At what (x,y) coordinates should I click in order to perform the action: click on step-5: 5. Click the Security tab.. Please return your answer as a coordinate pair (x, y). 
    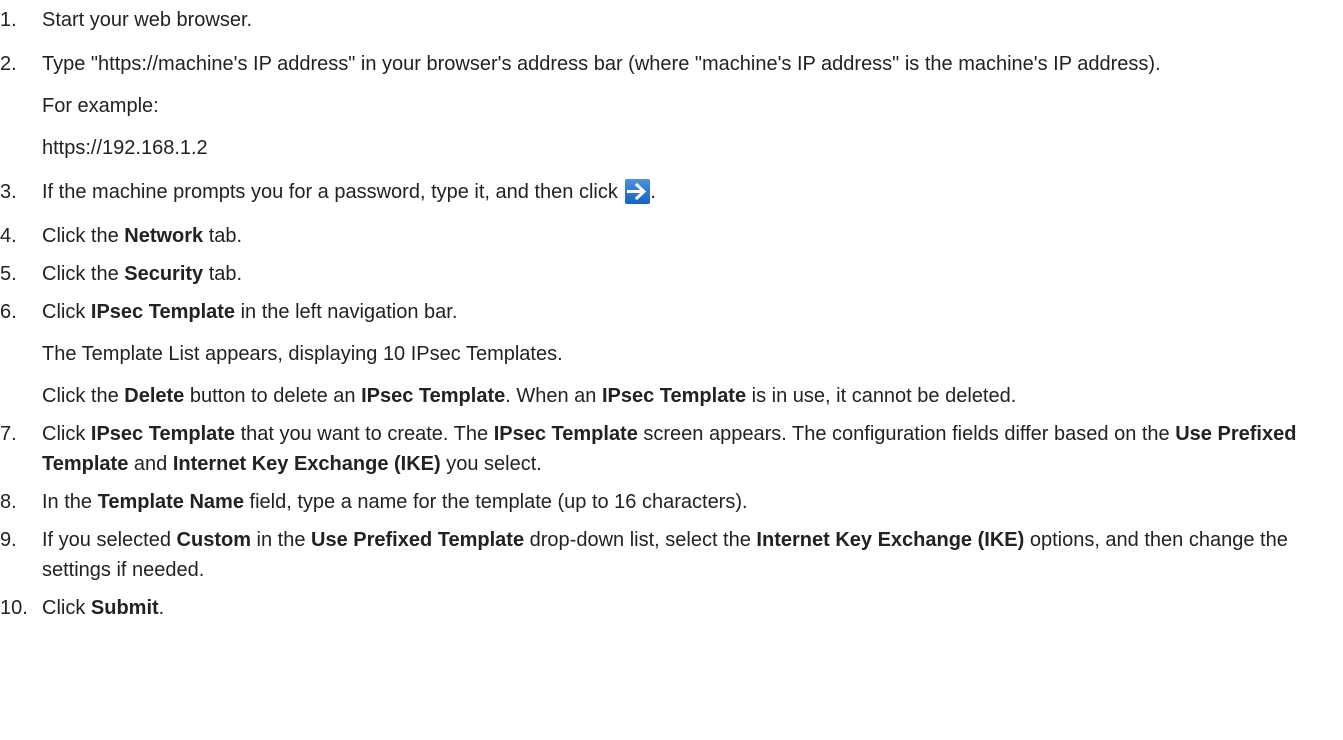
    Looking at the image, I should click on (671, 274).